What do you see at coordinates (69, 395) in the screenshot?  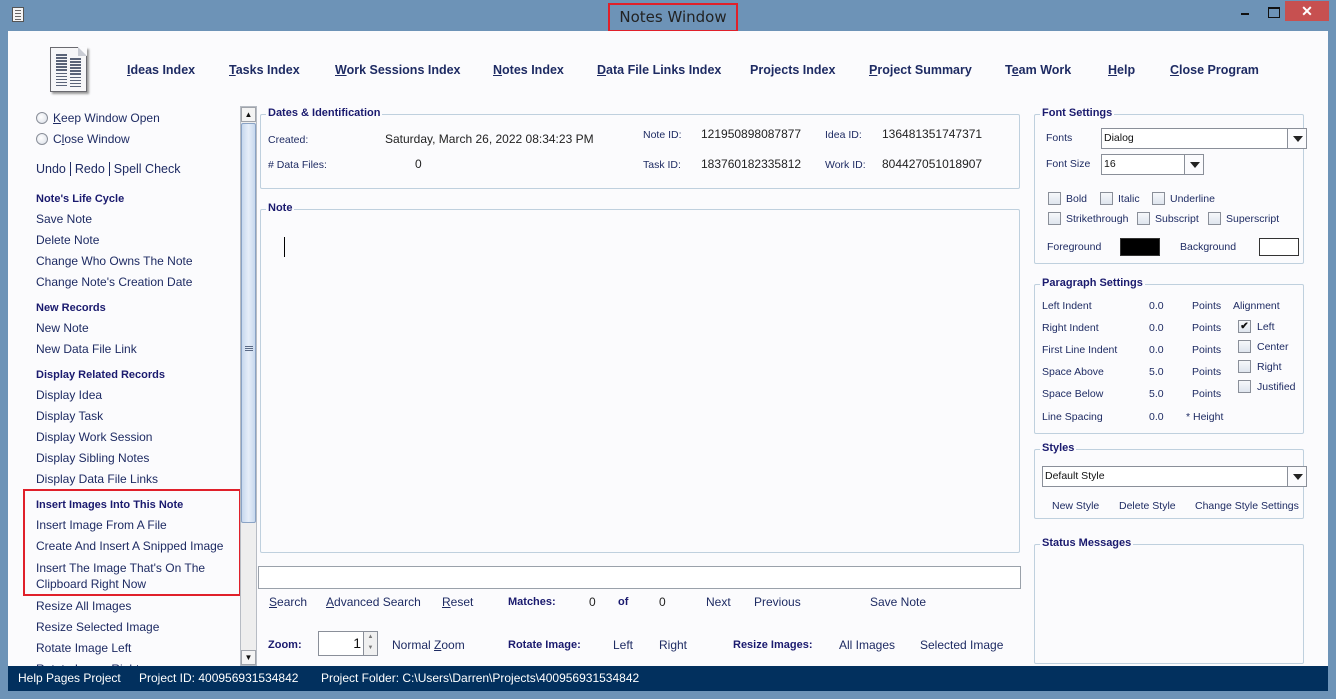 I see `display-idea-link: Display Idea` at bounding box center [69, 395].